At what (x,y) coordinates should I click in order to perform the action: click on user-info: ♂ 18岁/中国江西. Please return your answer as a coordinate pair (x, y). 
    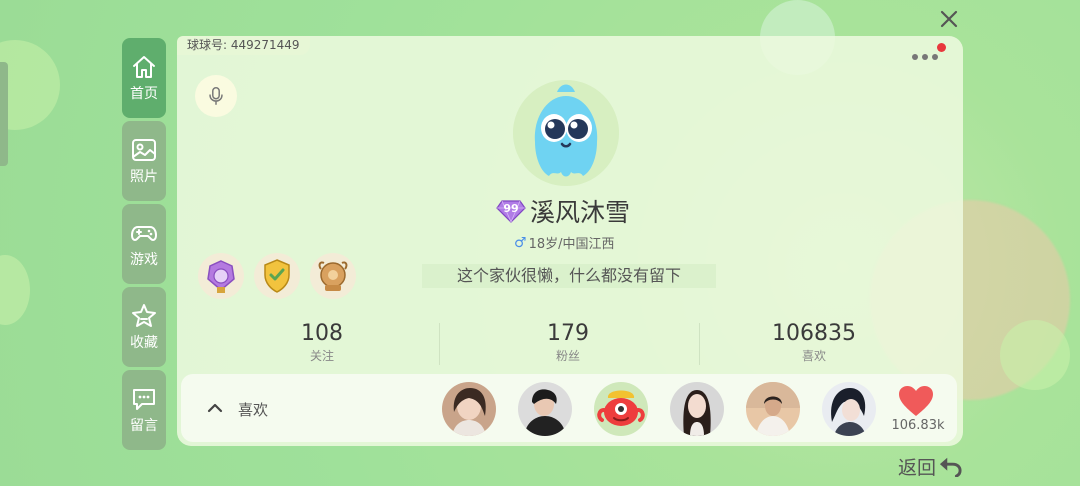
    Looking at the image, I should click on (579, 243).